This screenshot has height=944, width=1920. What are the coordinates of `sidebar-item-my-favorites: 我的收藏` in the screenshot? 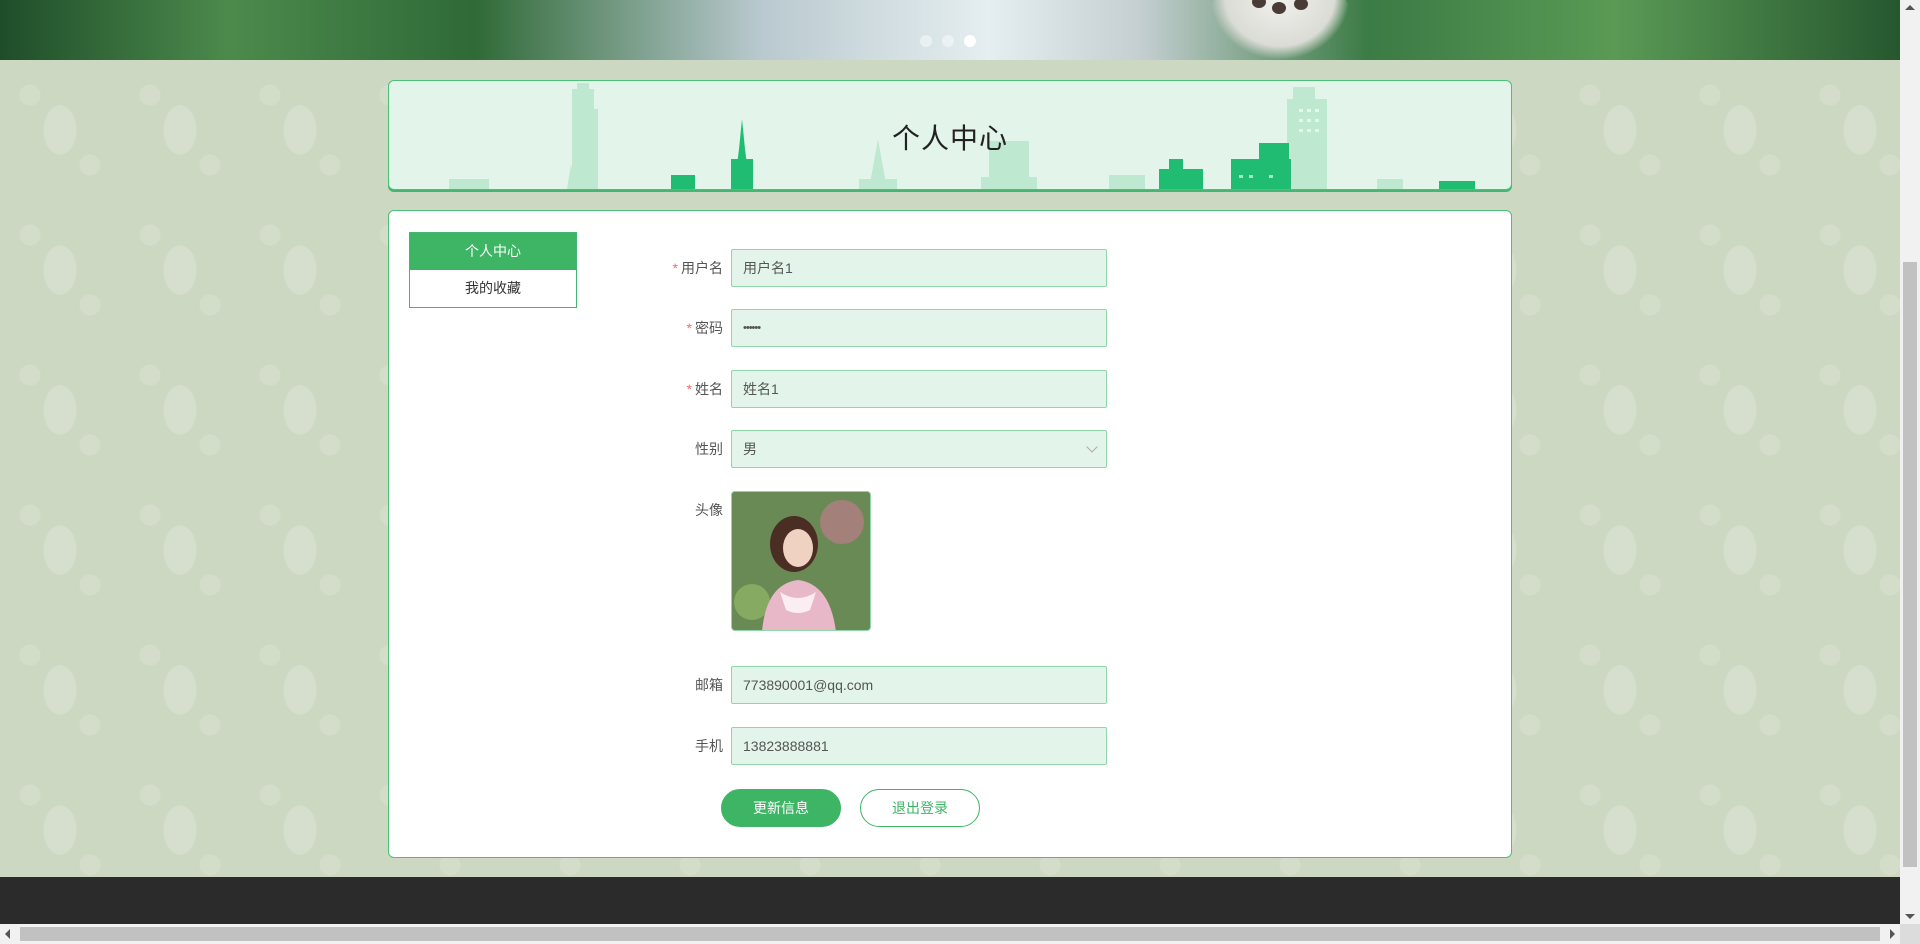 It's located at (493, 288).